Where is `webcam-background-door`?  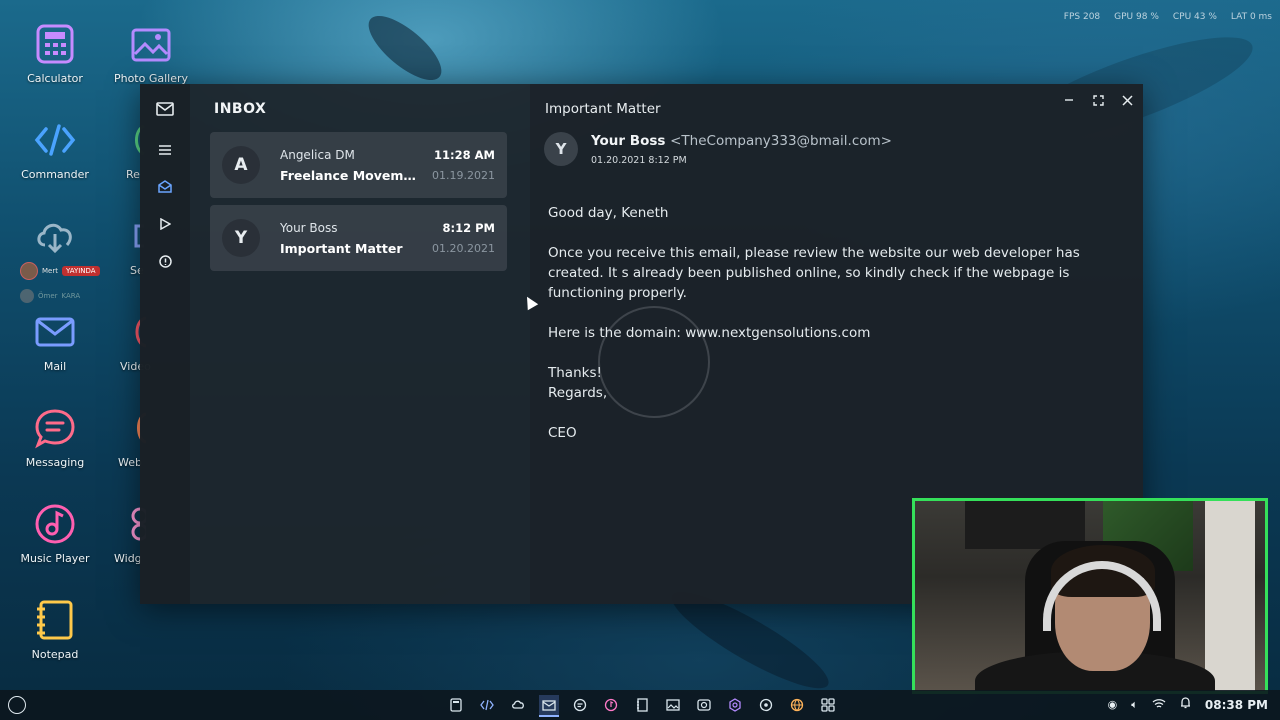
webcam-background-door is located at coordinates (1230, 596).